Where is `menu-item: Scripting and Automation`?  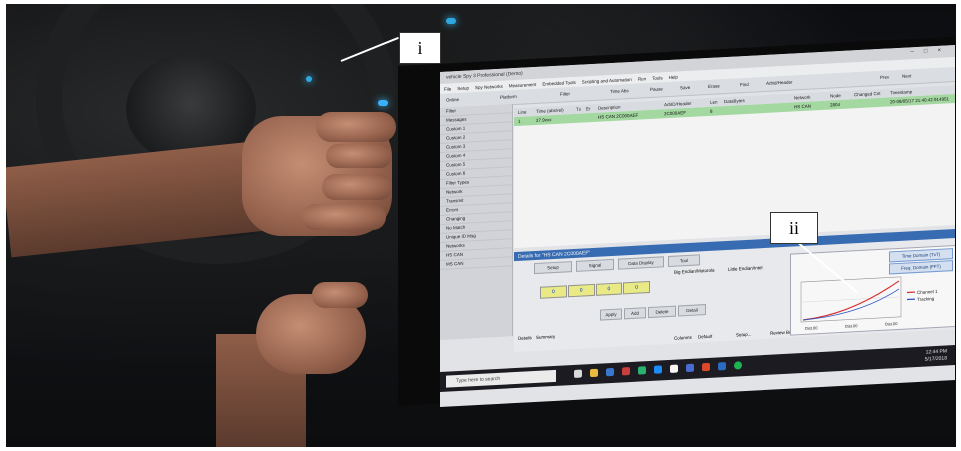 menu-item: Scripting and Automation is located at coordinates (607, 80).